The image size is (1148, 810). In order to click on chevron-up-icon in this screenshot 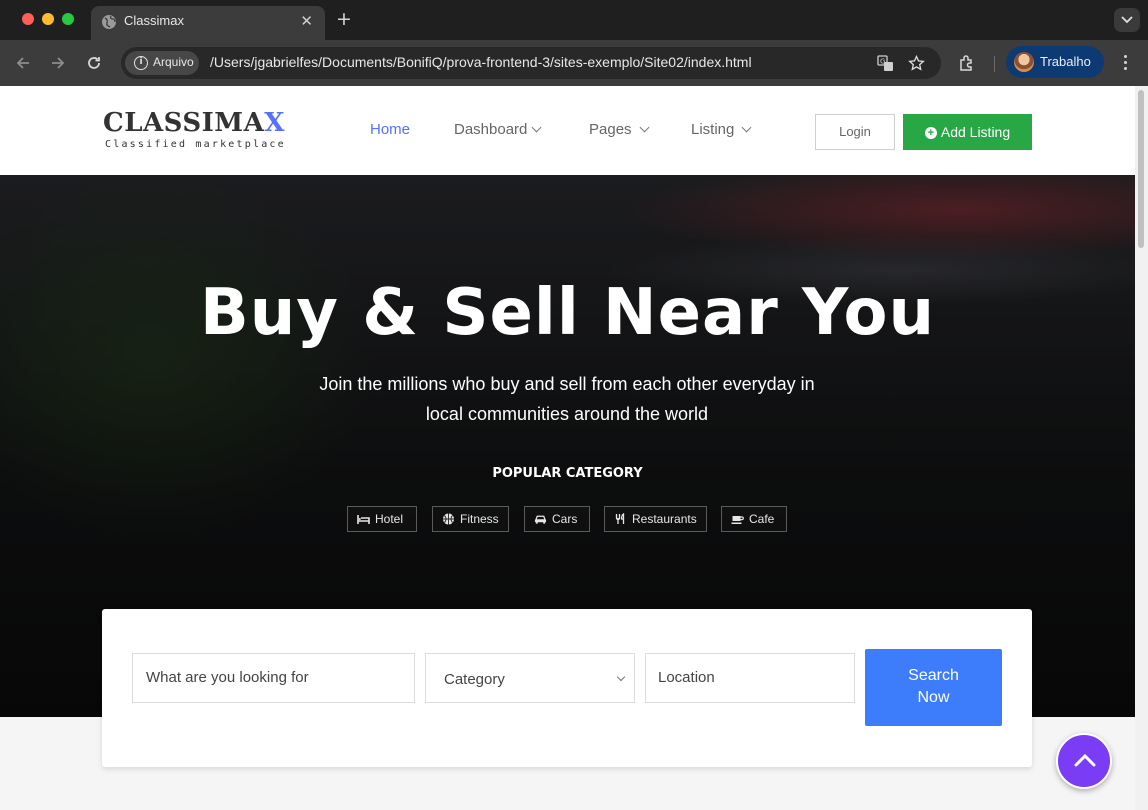, I will do `click(1085, 760)`.